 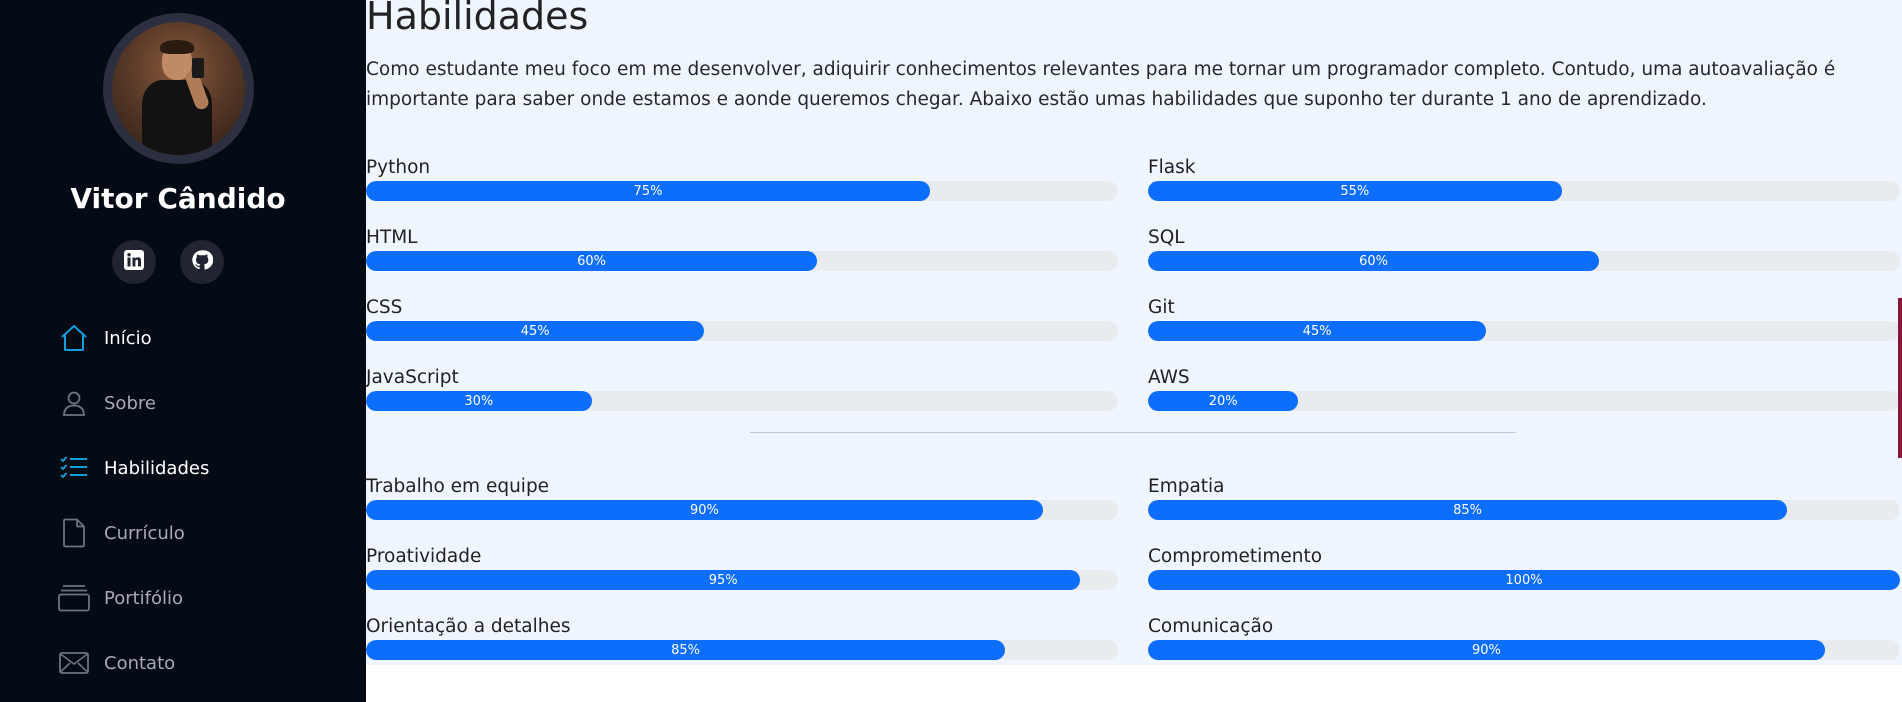 I want to click on github-icon, so click(x=202, y=262).